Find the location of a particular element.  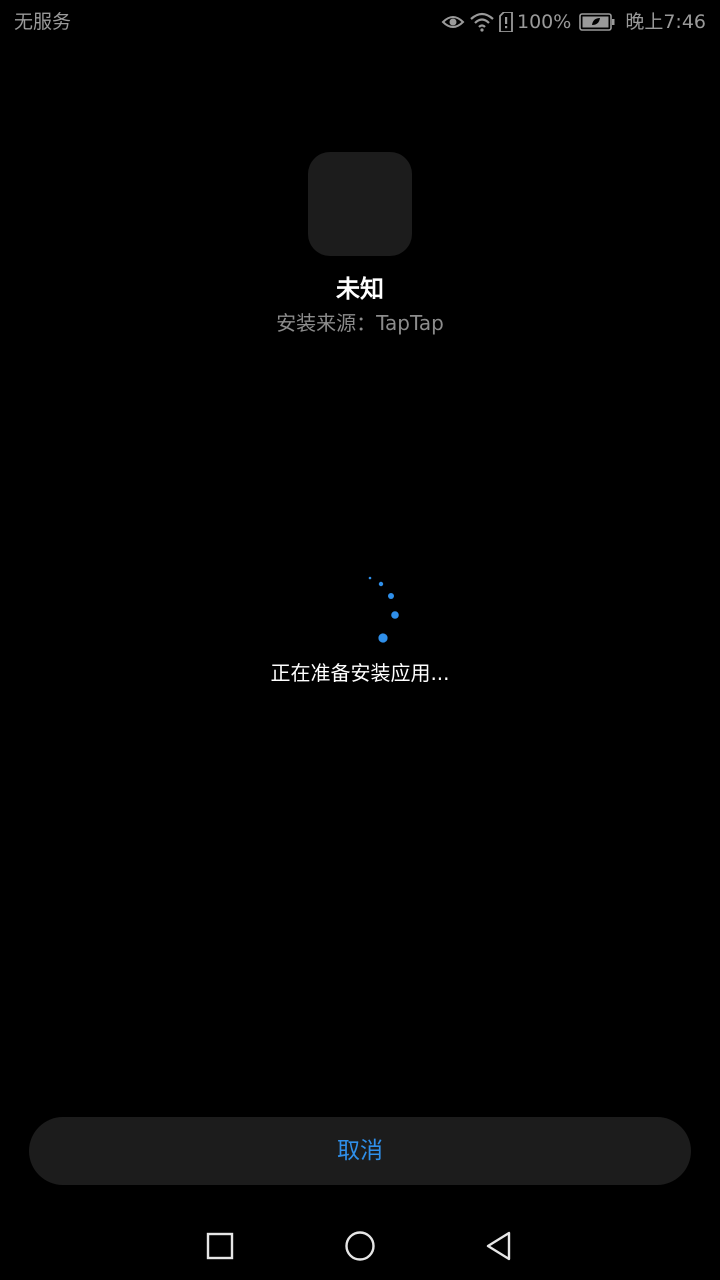

recent-apps-icon is located at coordinates (220, 1246).